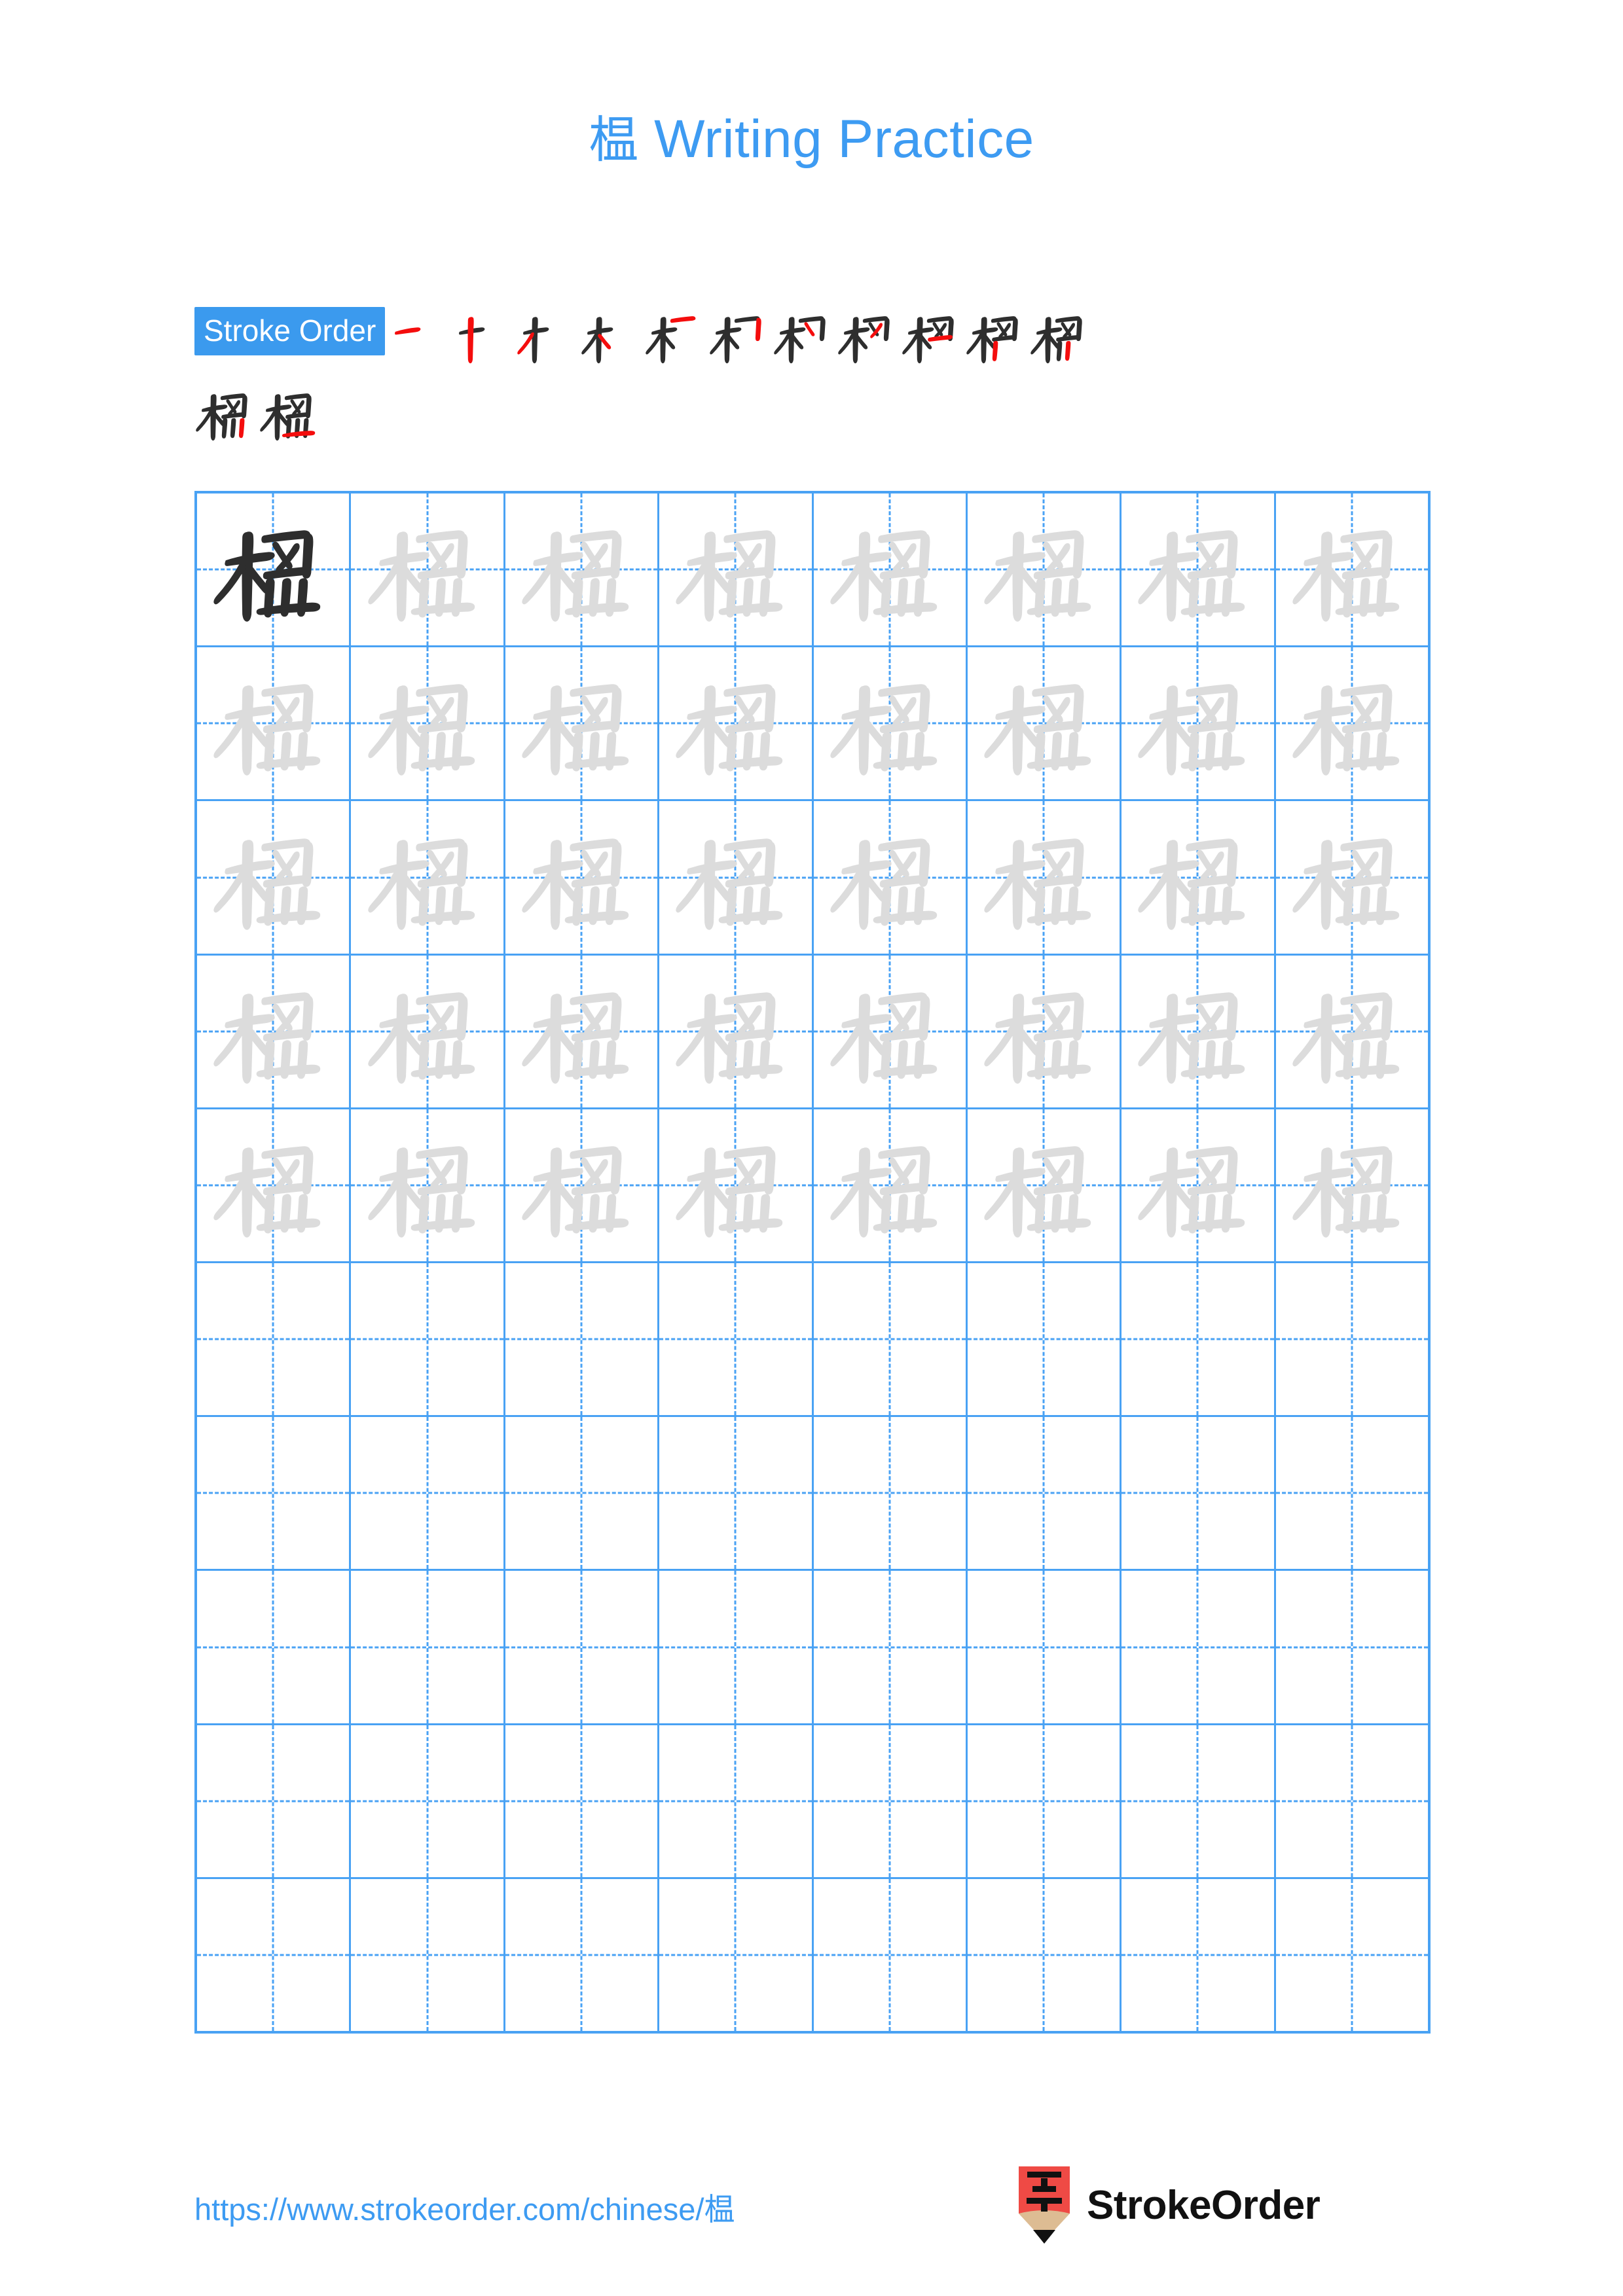 The height and width of the screenshot is (2296, 1623). I want to click on practice-cell-r2-c1, so click(274, 723).